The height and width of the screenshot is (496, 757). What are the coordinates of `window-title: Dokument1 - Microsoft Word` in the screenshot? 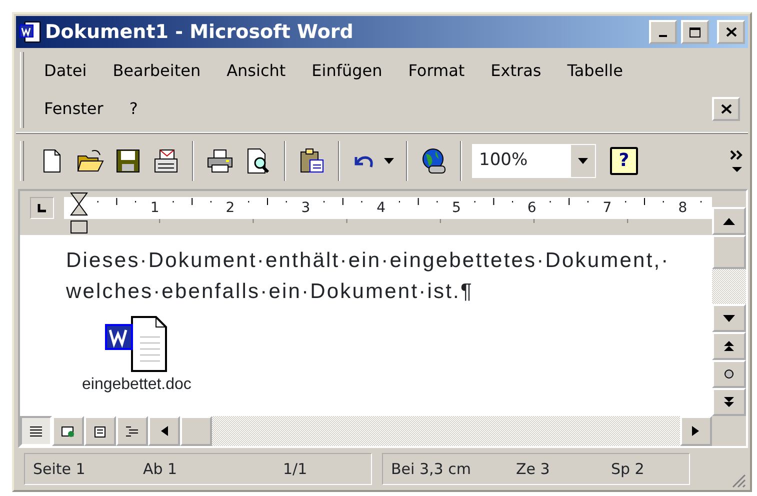 It's located at (199, 32).